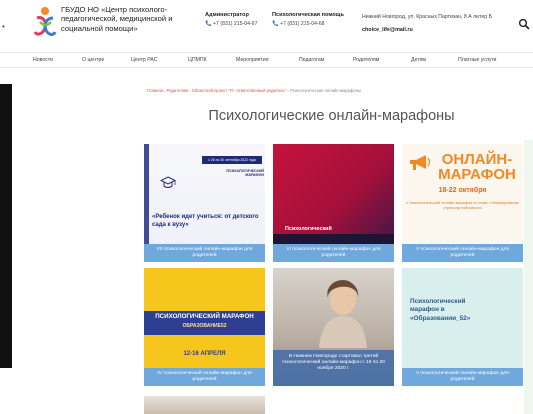 This screenshot has width=533, height=414. What do you see at coordinates (43, 60) in the screenshot?
I see `nav-item-news: Новости` at bounding box center [43, 60].